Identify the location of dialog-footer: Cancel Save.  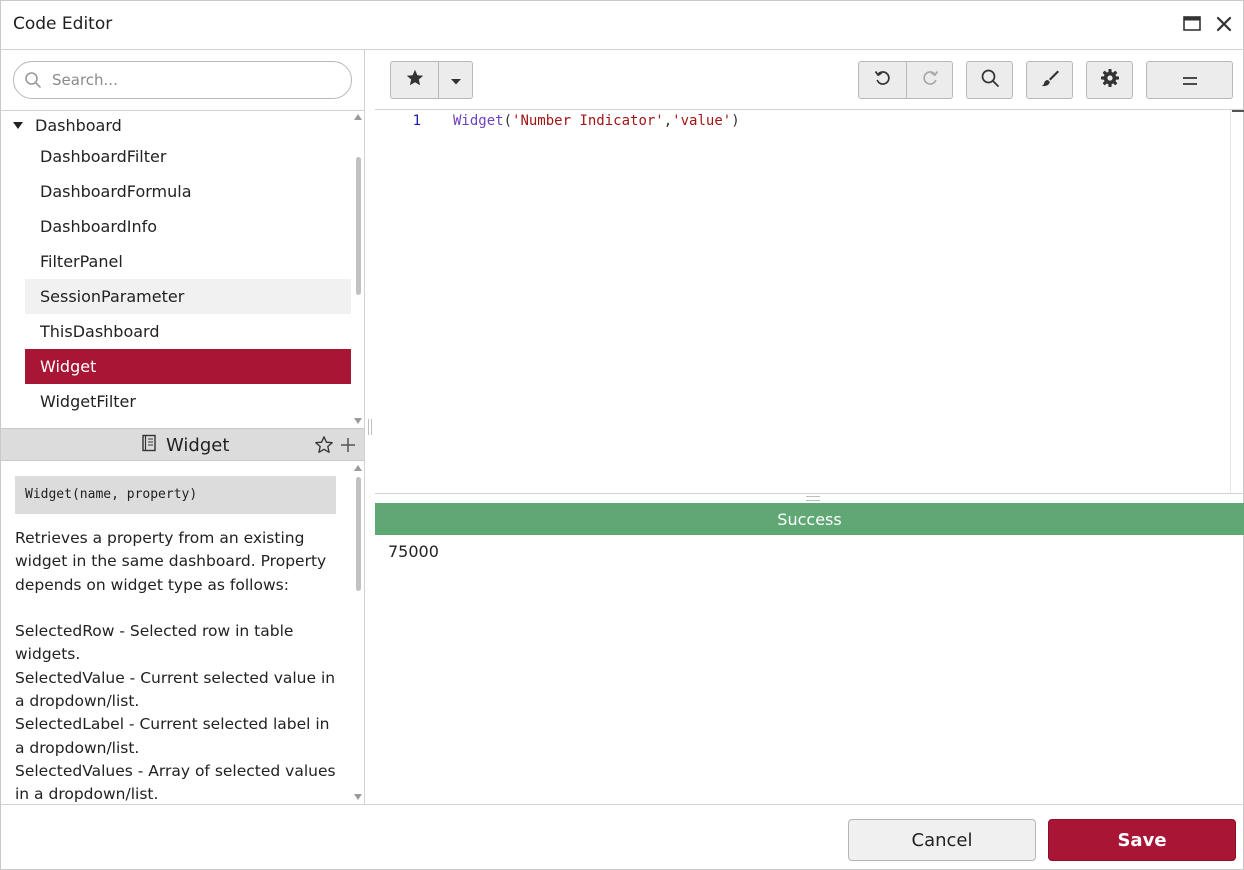
(622, 837).